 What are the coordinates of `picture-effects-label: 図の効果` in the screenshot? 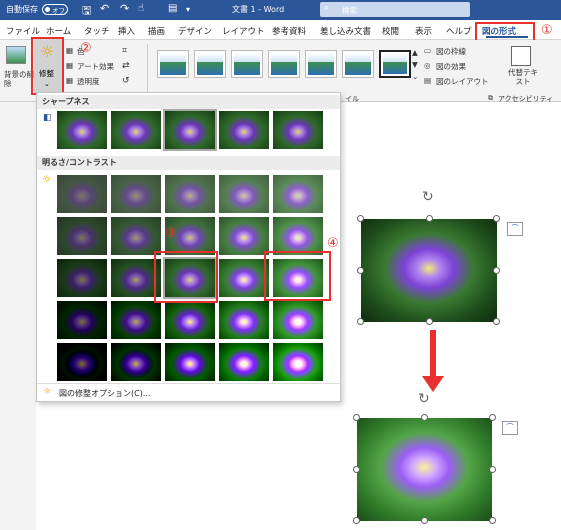 It's located at (451, 66).